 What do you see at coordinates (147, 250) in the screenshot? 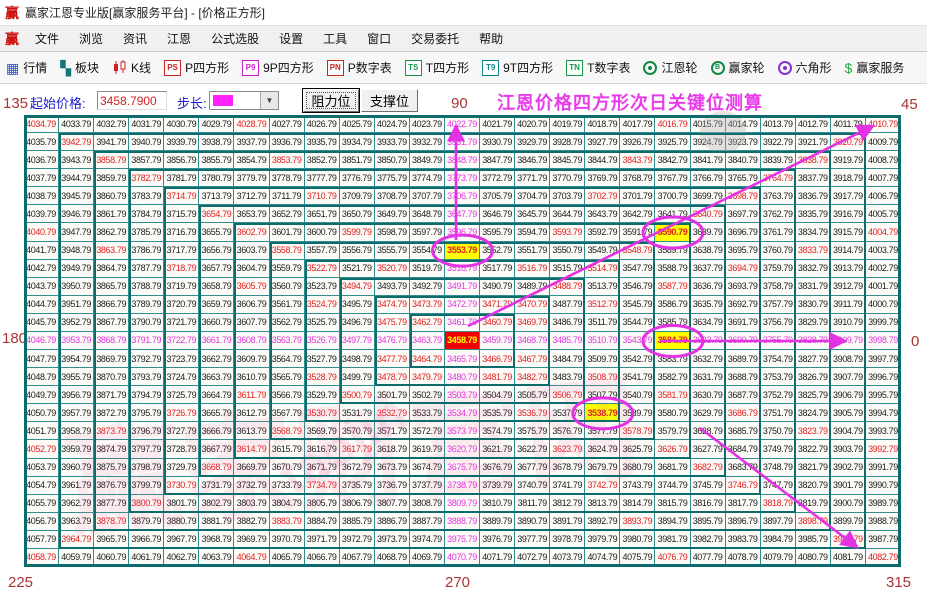
I see `grid-cell: 3786.79` at bounding box center [147, 250].